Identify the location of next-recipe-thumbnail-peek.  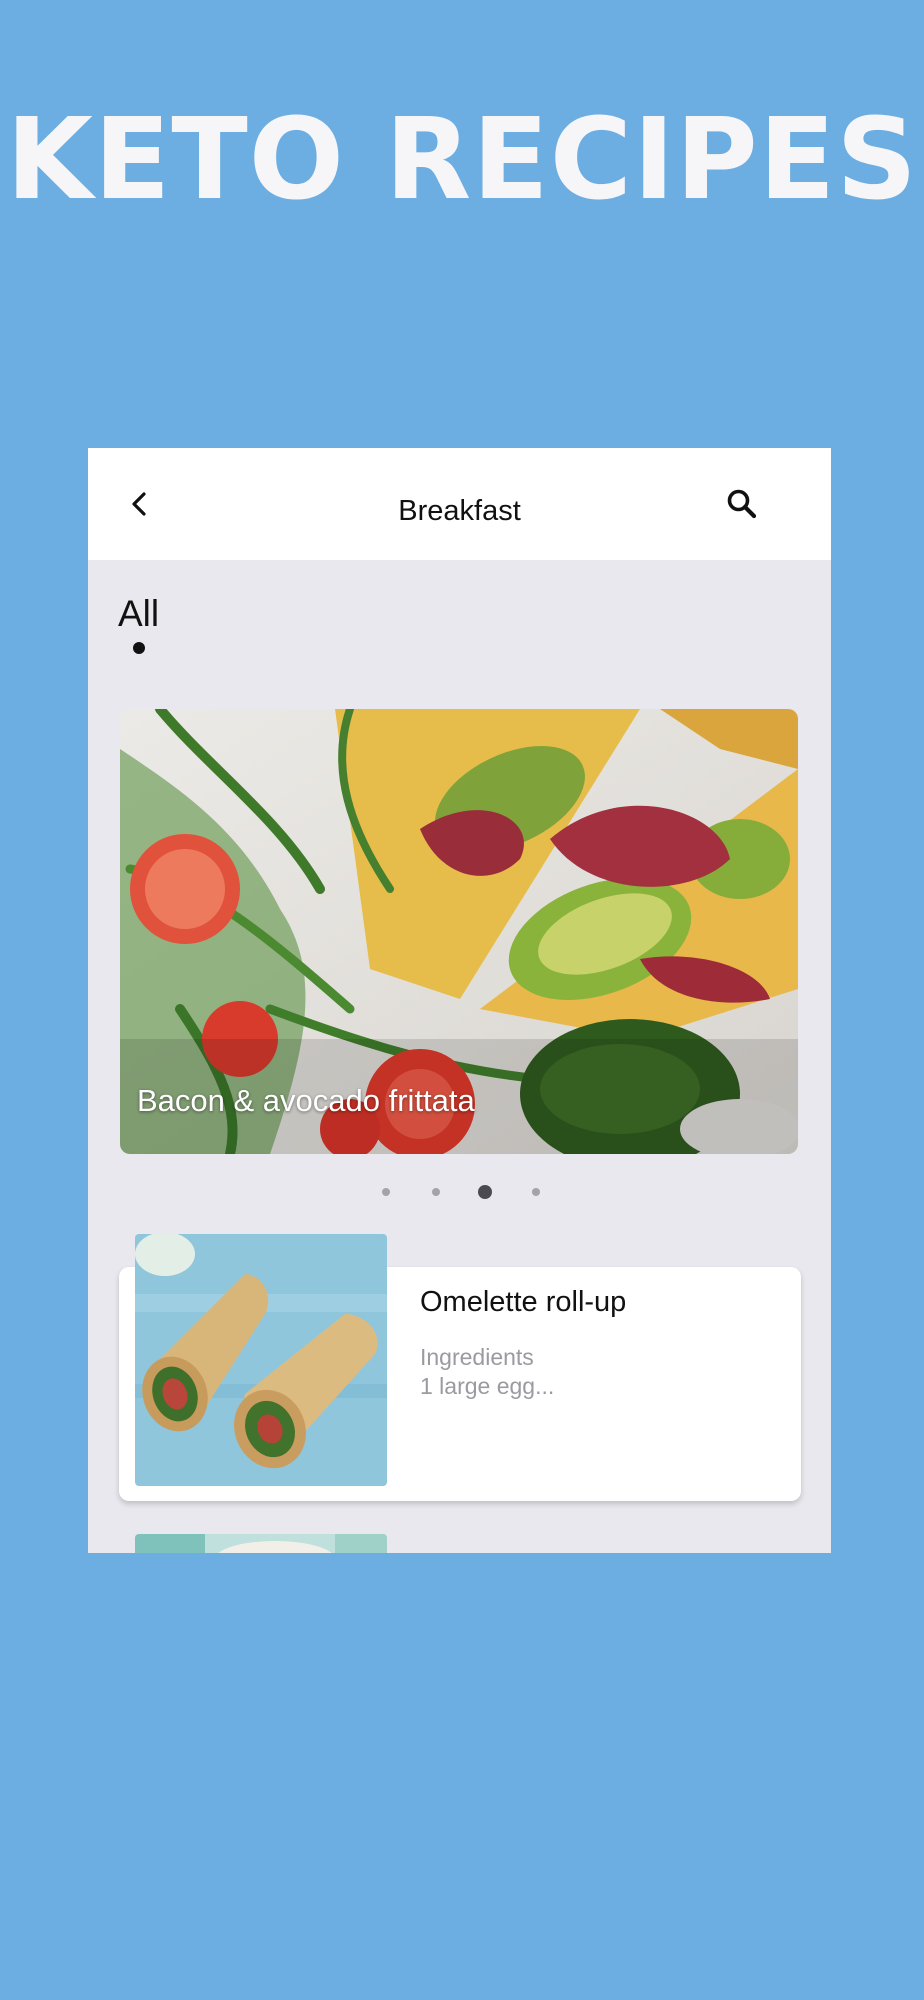
(261, 1543).